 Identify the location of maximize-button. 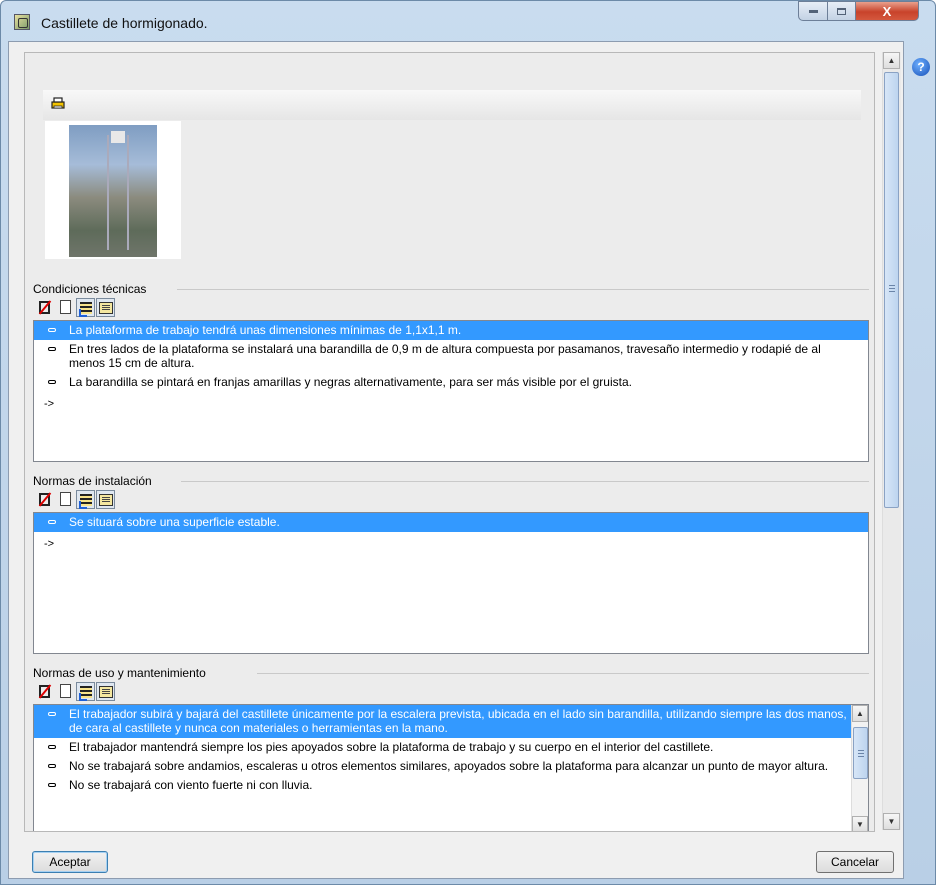
(841, 11).